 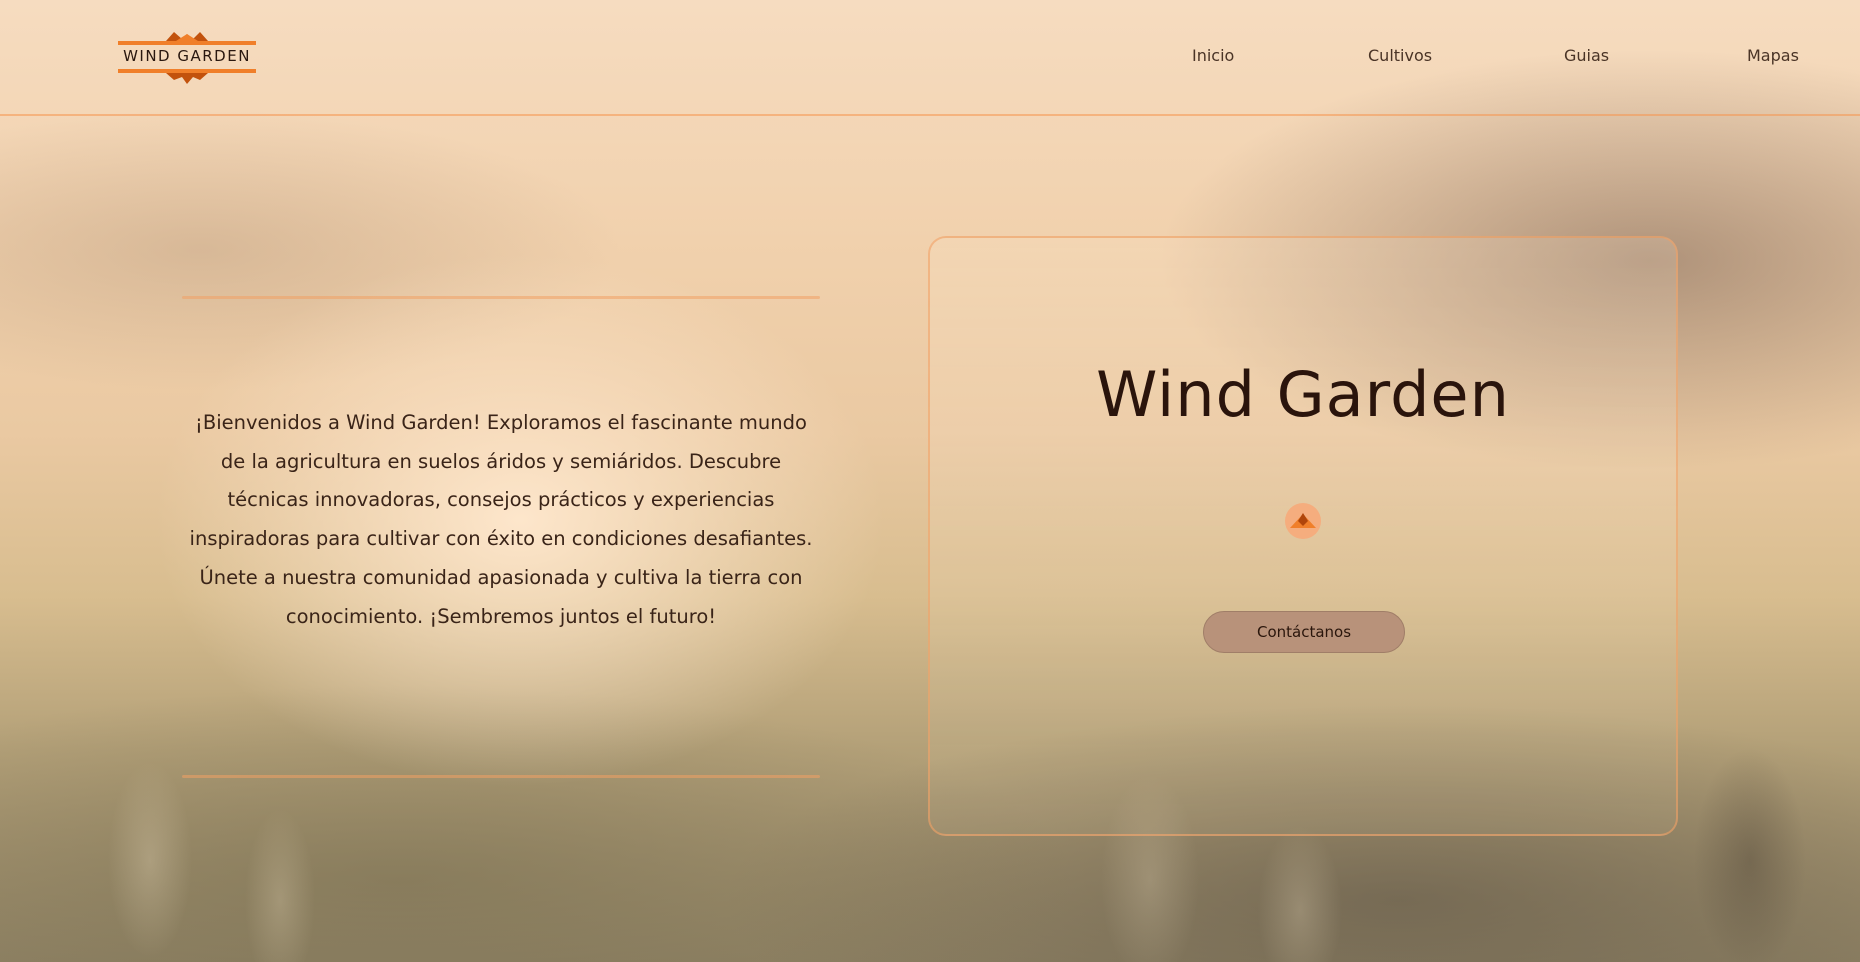 I want to click on nav-item-inicio: Inicio, so click(x=1213, y=55).